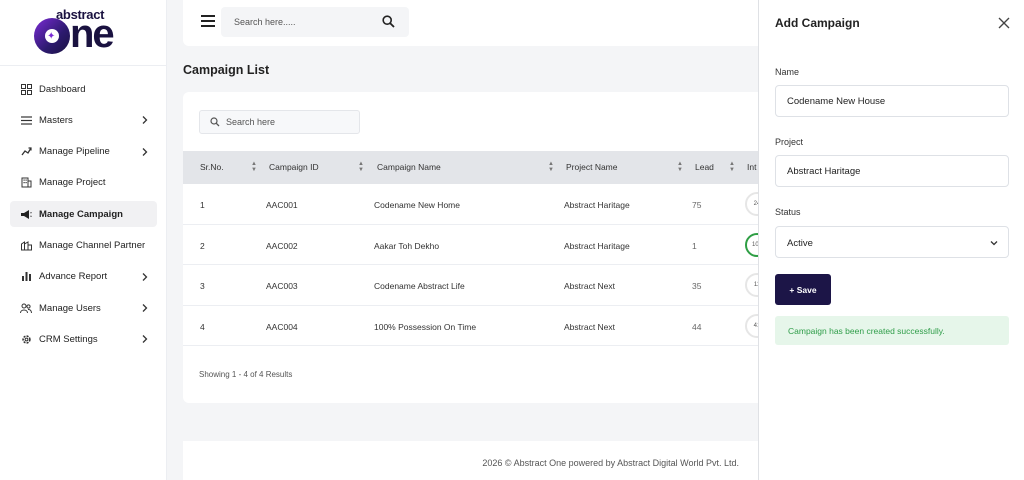  I want to click on sidebar-item-label: Manage Pipeline, so click(74, 152).